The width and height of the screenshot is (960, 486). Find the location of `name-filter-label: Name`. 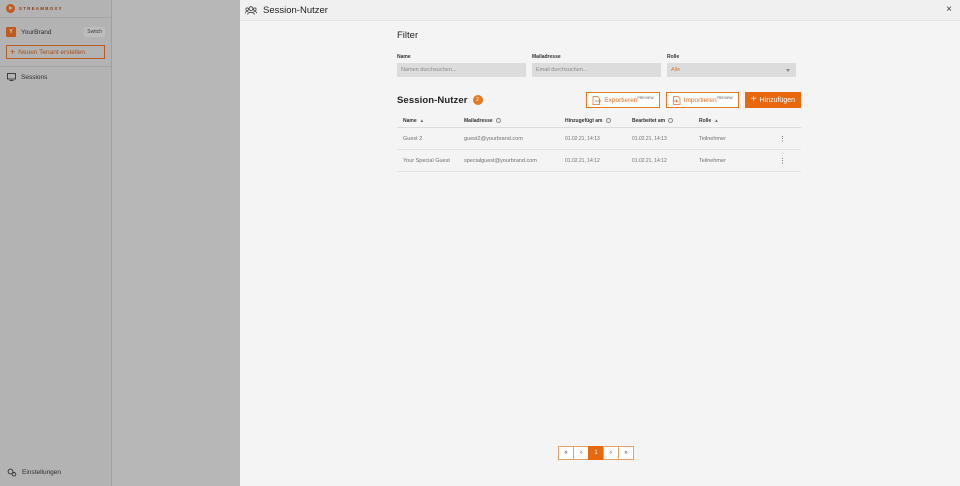

name-filter-label: Name is located at coordinates (404, 57).